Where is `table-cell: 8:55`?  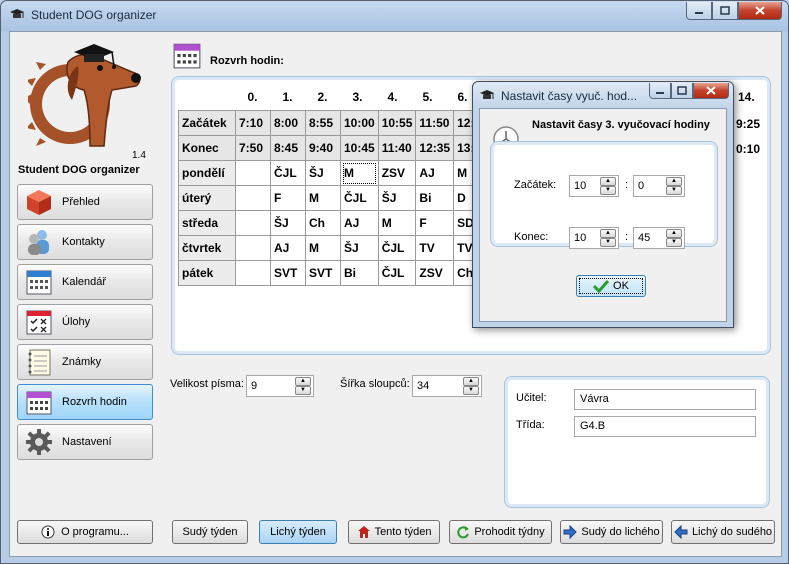
table-cell: 8:55 is located at coordinates (323, 123).